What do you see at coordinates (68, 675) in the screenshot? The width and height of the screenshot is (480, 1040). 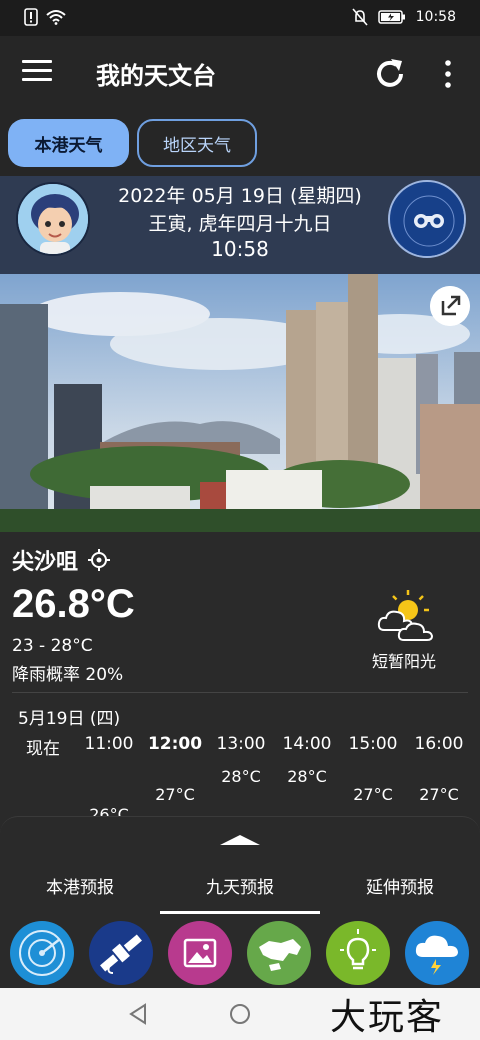 I see `rain-probability: 降雨概率 20%` at bounding box center [68, 675].